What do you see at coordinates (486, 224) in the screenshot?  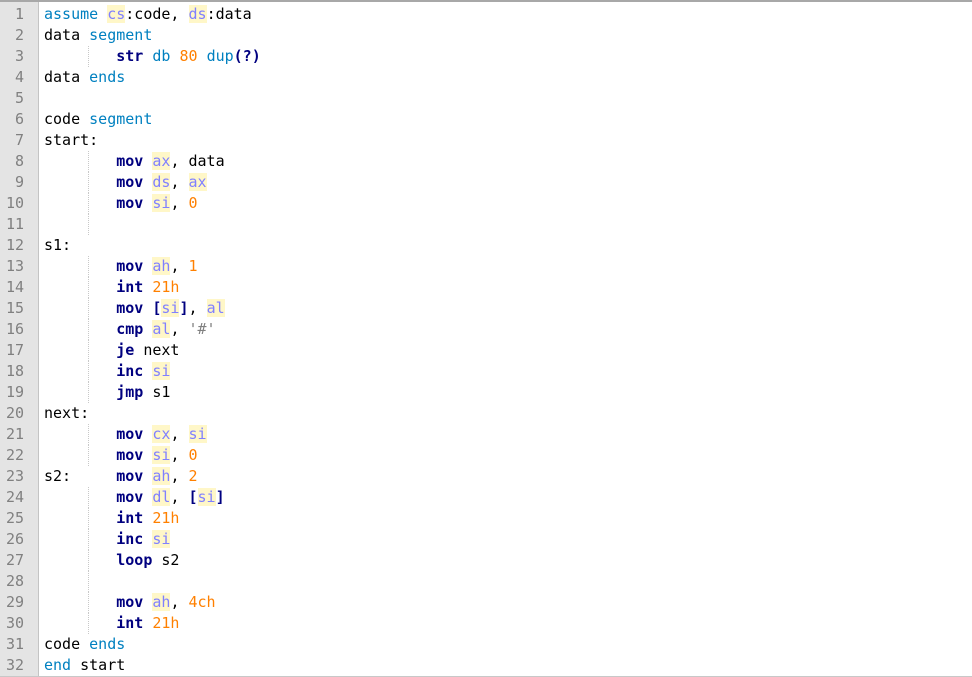 I see `code-line: 11` at bounding box center [486, 224].